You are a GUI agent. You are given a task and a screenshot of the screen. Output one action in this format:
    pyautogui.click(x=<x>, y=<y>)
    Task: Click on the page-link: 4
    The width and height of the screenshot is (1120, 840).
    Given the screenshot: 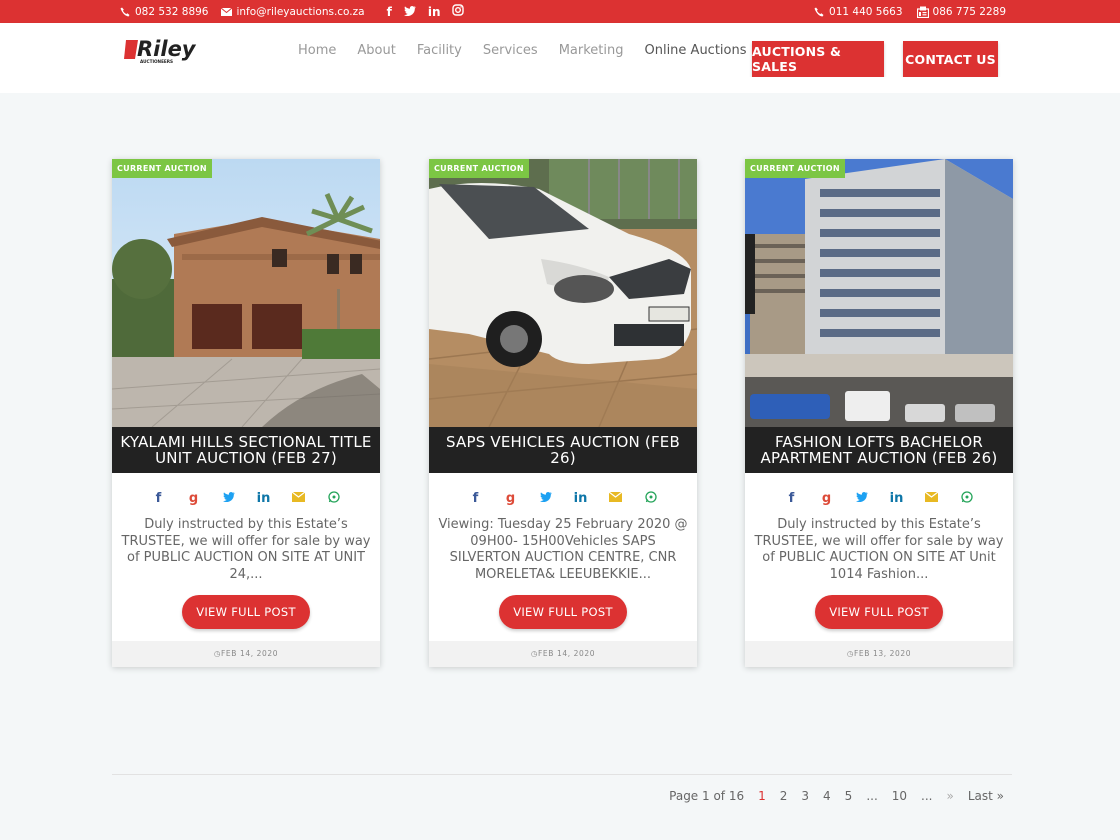 What is the action you would take?
    pyautogui.click(x=827, y=796)
    